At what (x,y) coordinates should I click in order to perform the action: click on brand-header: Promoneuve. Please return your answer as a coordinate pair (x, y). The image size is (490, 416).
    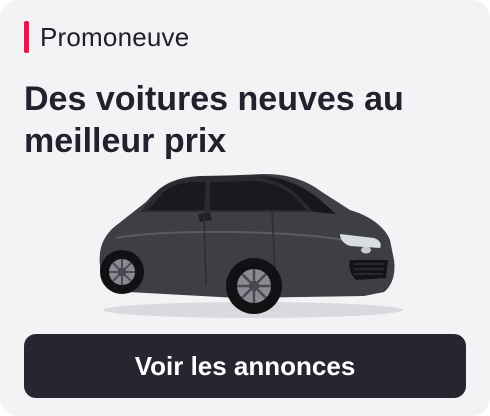
    Looking at the image, I should click on (106, 37).